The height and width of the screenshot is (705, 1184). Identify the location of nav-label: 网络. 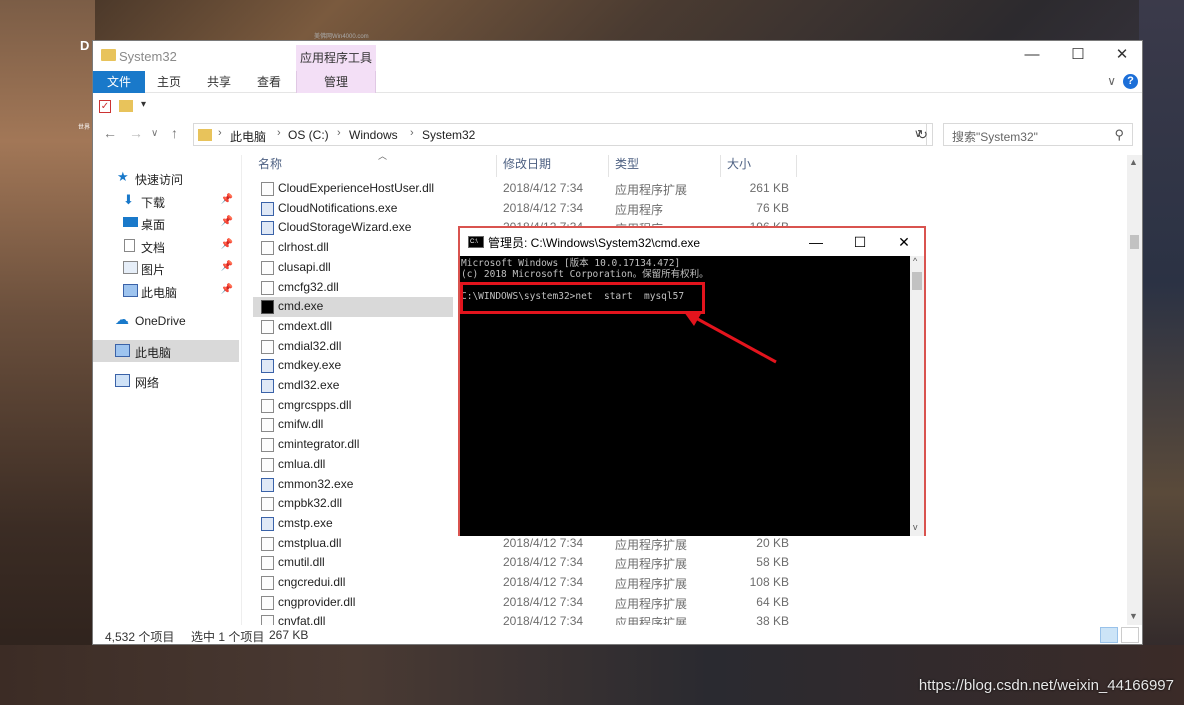
(147, 383).